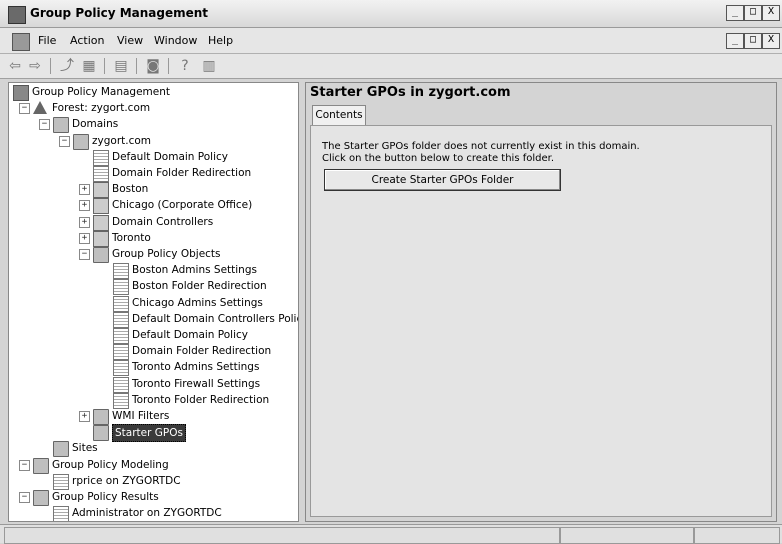 The height and width of the screenshot is (544, 782). Describe the element at coordinates (85, 448) in the screenshot. I see `tree-item-label: Sites` at that location.